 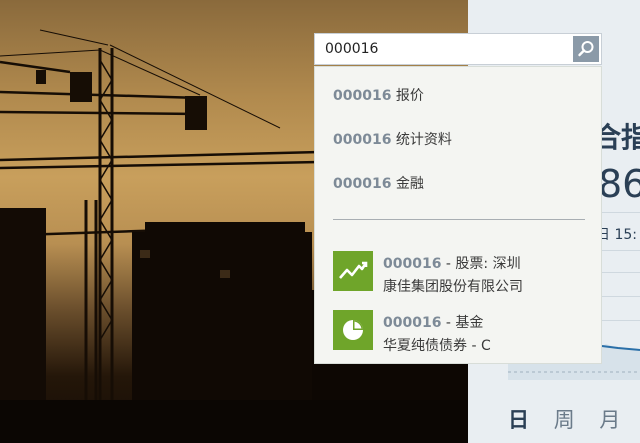 What do you see at coordinates (453, 287) in the screenshot?
I see `result-name: 康佳集团股份有限公司` at bounding box center [453, 287].